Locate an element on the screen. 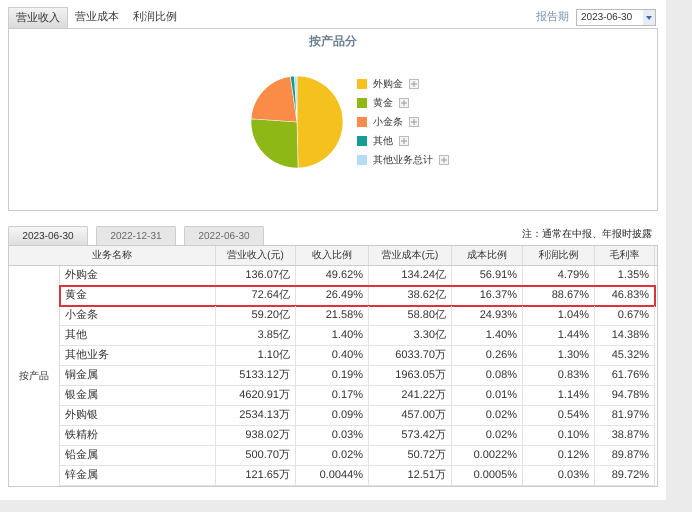 The width and height of the screenshot is (692, 512). caret-icon is located at coordinates (649, 17).